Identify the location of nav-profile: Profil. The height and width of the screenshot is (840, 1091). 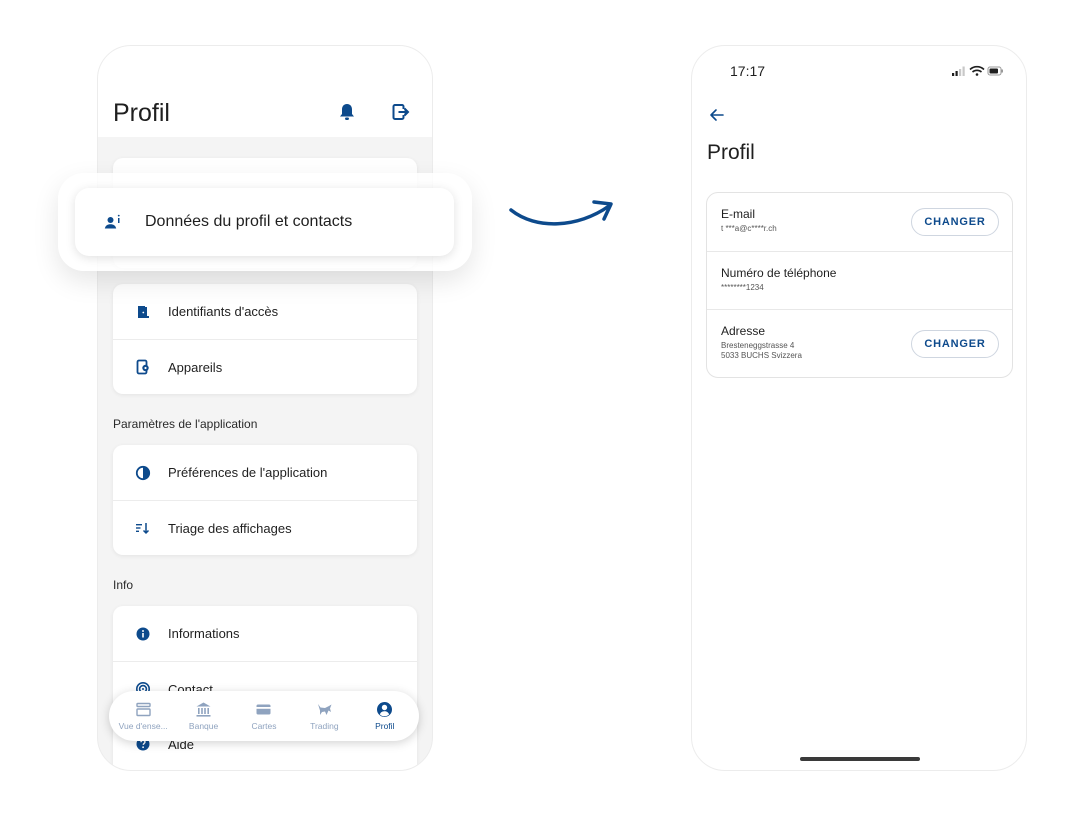
(385, 716).